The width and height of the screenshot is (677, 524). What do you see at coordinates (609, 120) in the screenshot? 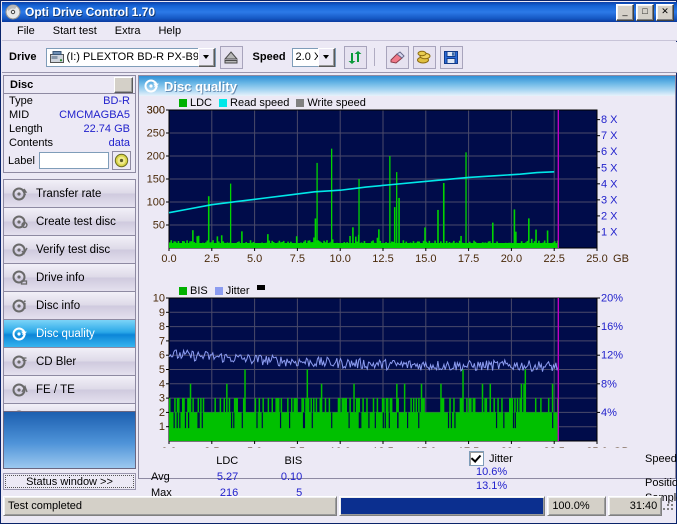
I see `svg-text: 8 X` at bounding box center [609, 120].